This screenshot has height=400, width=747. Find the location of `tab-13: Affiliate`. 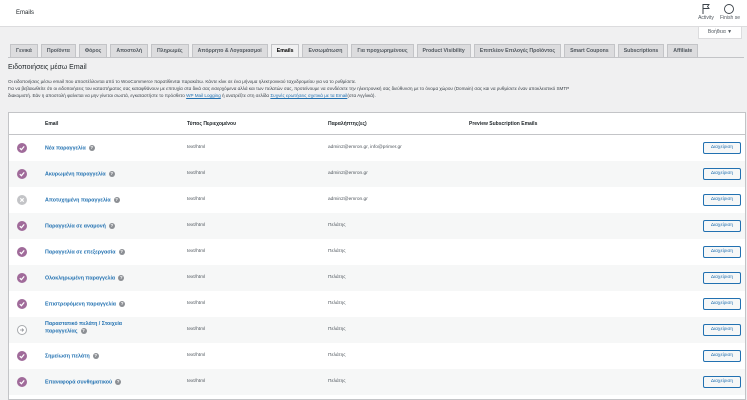

tab-13: Affiliate is located at coordinates (683, 50).